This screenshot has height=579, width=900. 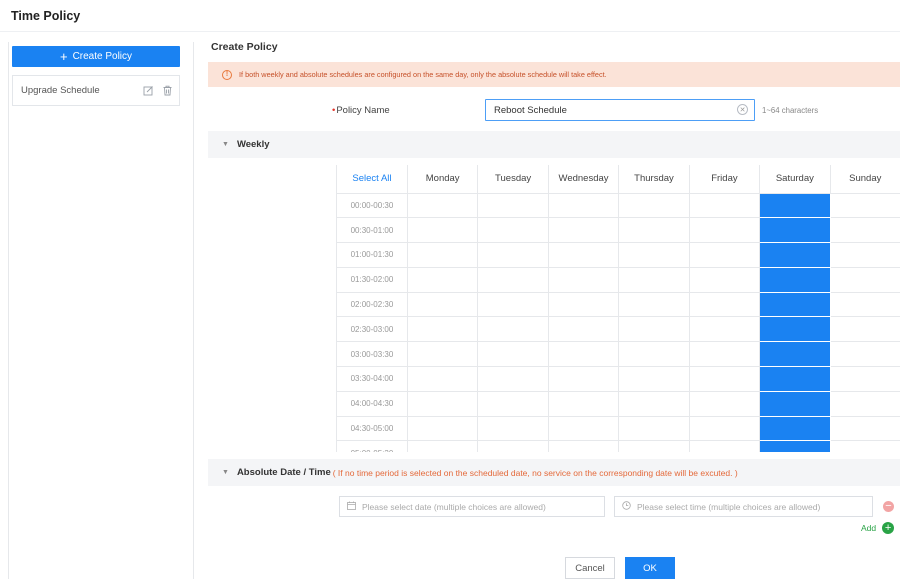 I want to click on day-header-monday: Monday, so click(x=443, y=179).